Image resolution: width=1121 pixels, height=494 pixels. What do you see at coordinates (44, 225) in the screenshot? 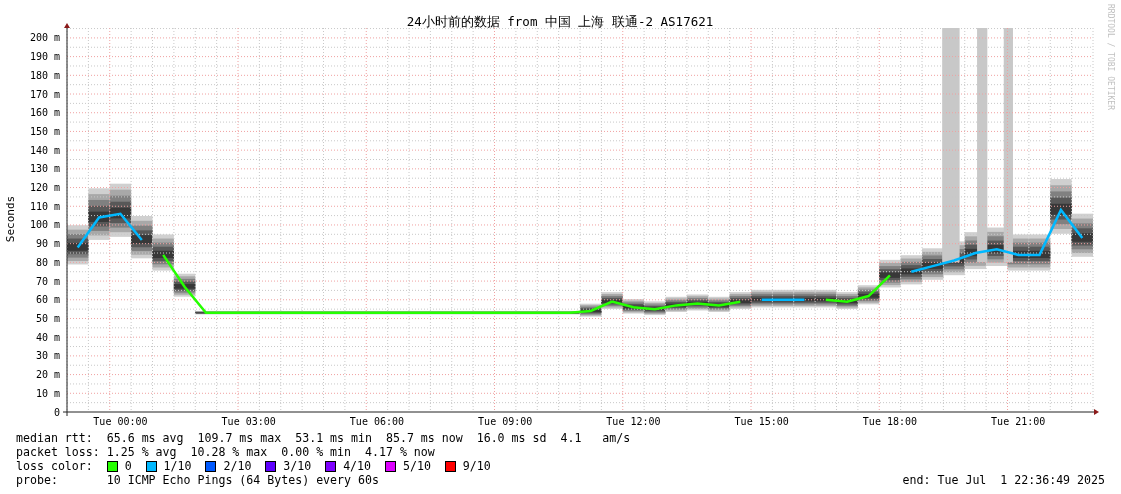
I see `y-tick-label: 100 m` at bounding box center [44, 225].